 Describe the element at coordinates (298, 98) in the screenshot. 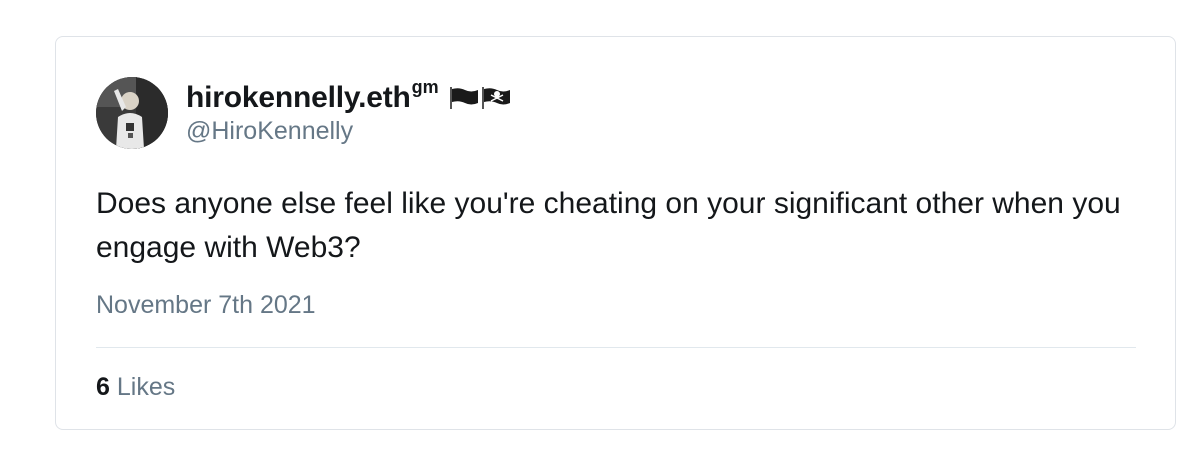

I see `display-name: hirokennelly.eth` at that location.